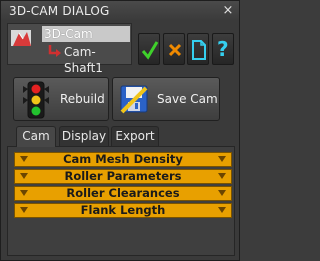 The height and width of the screenshot is (261, 320). What do you see at coordinates (54, 51) in the screenshot?
I see `tree-branch-arrow-icon` at bounding box center [54, 51].